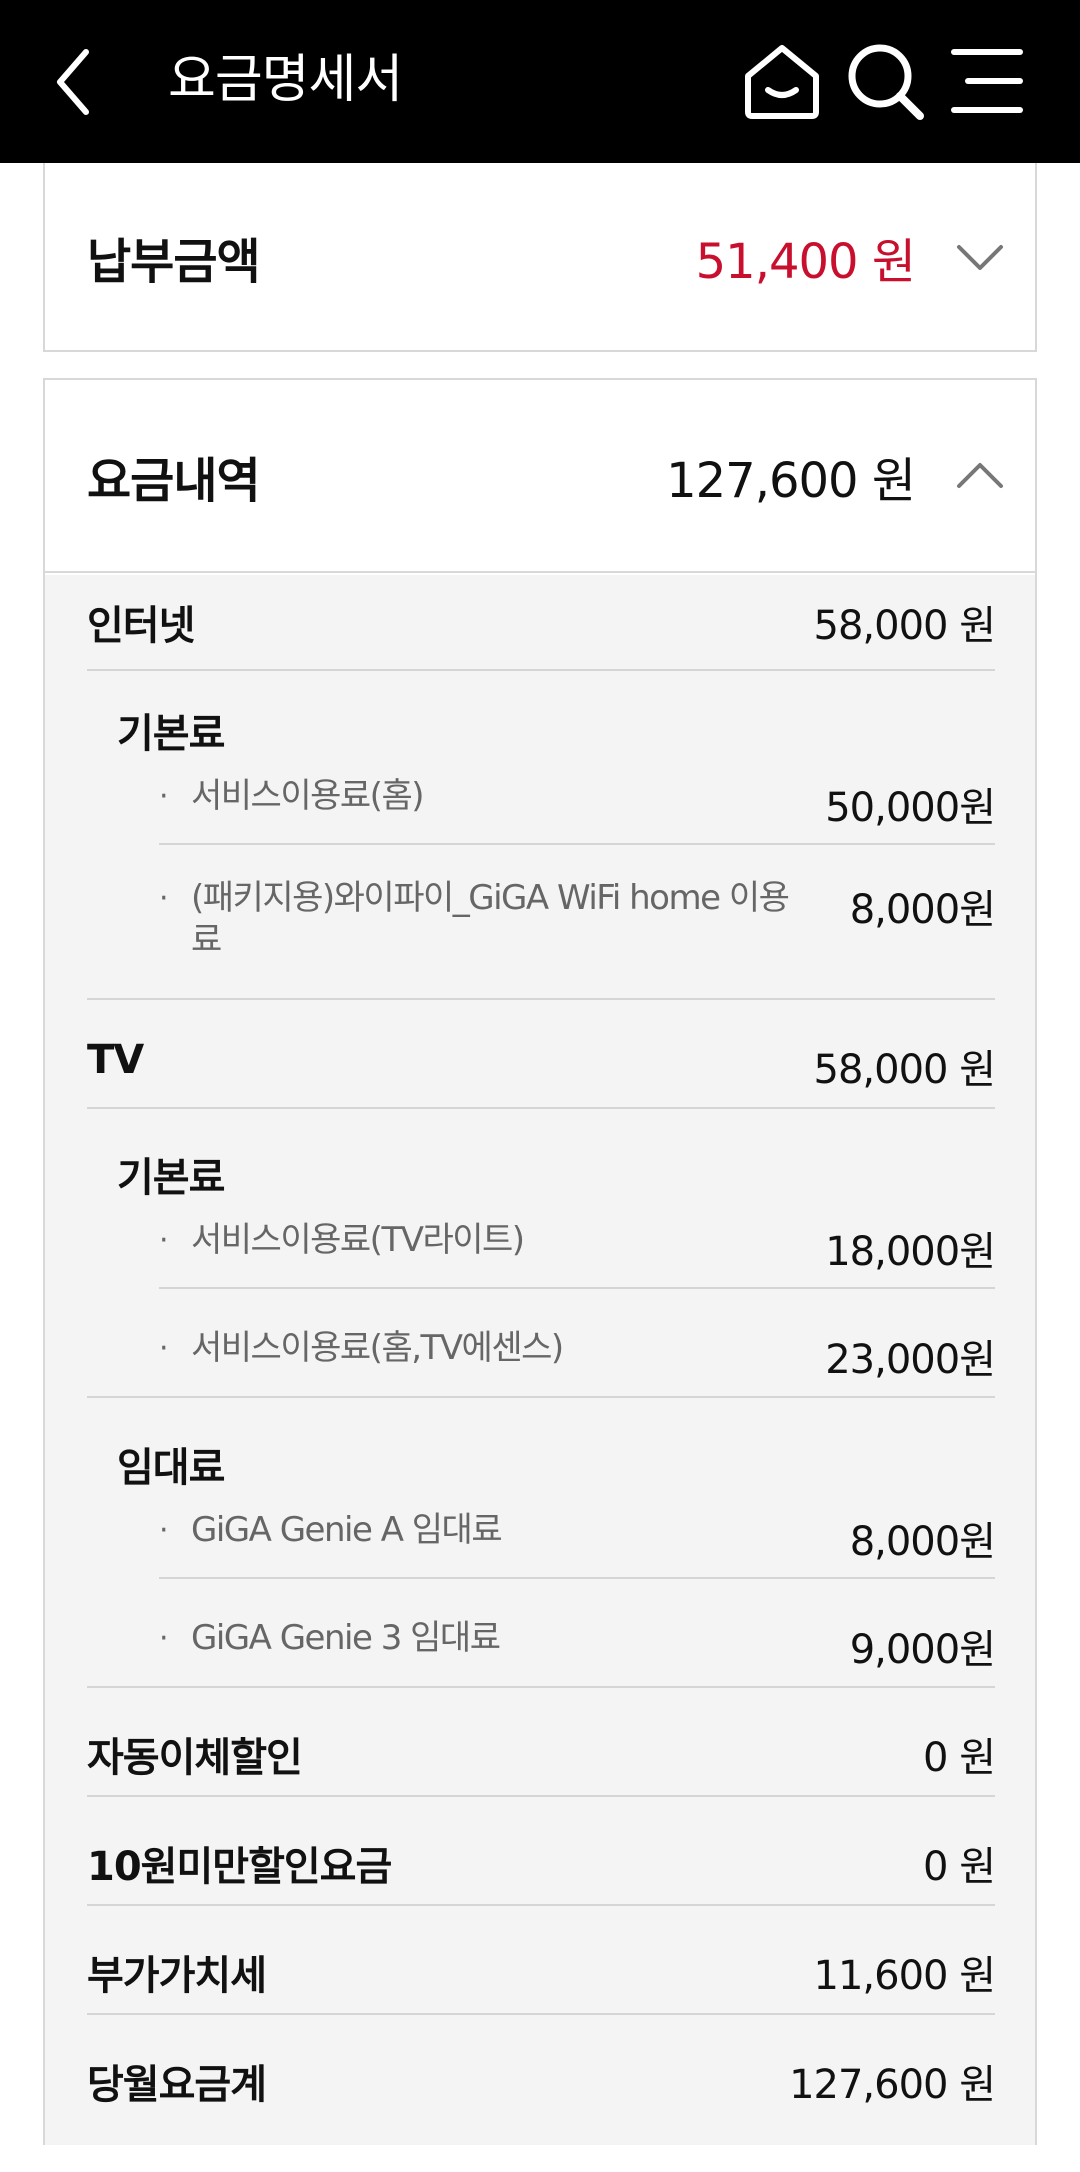  Describe the element at coordinates (541, 621) in the screenshot. I see `internet-row: 인터넷 58,000 원` at that location.